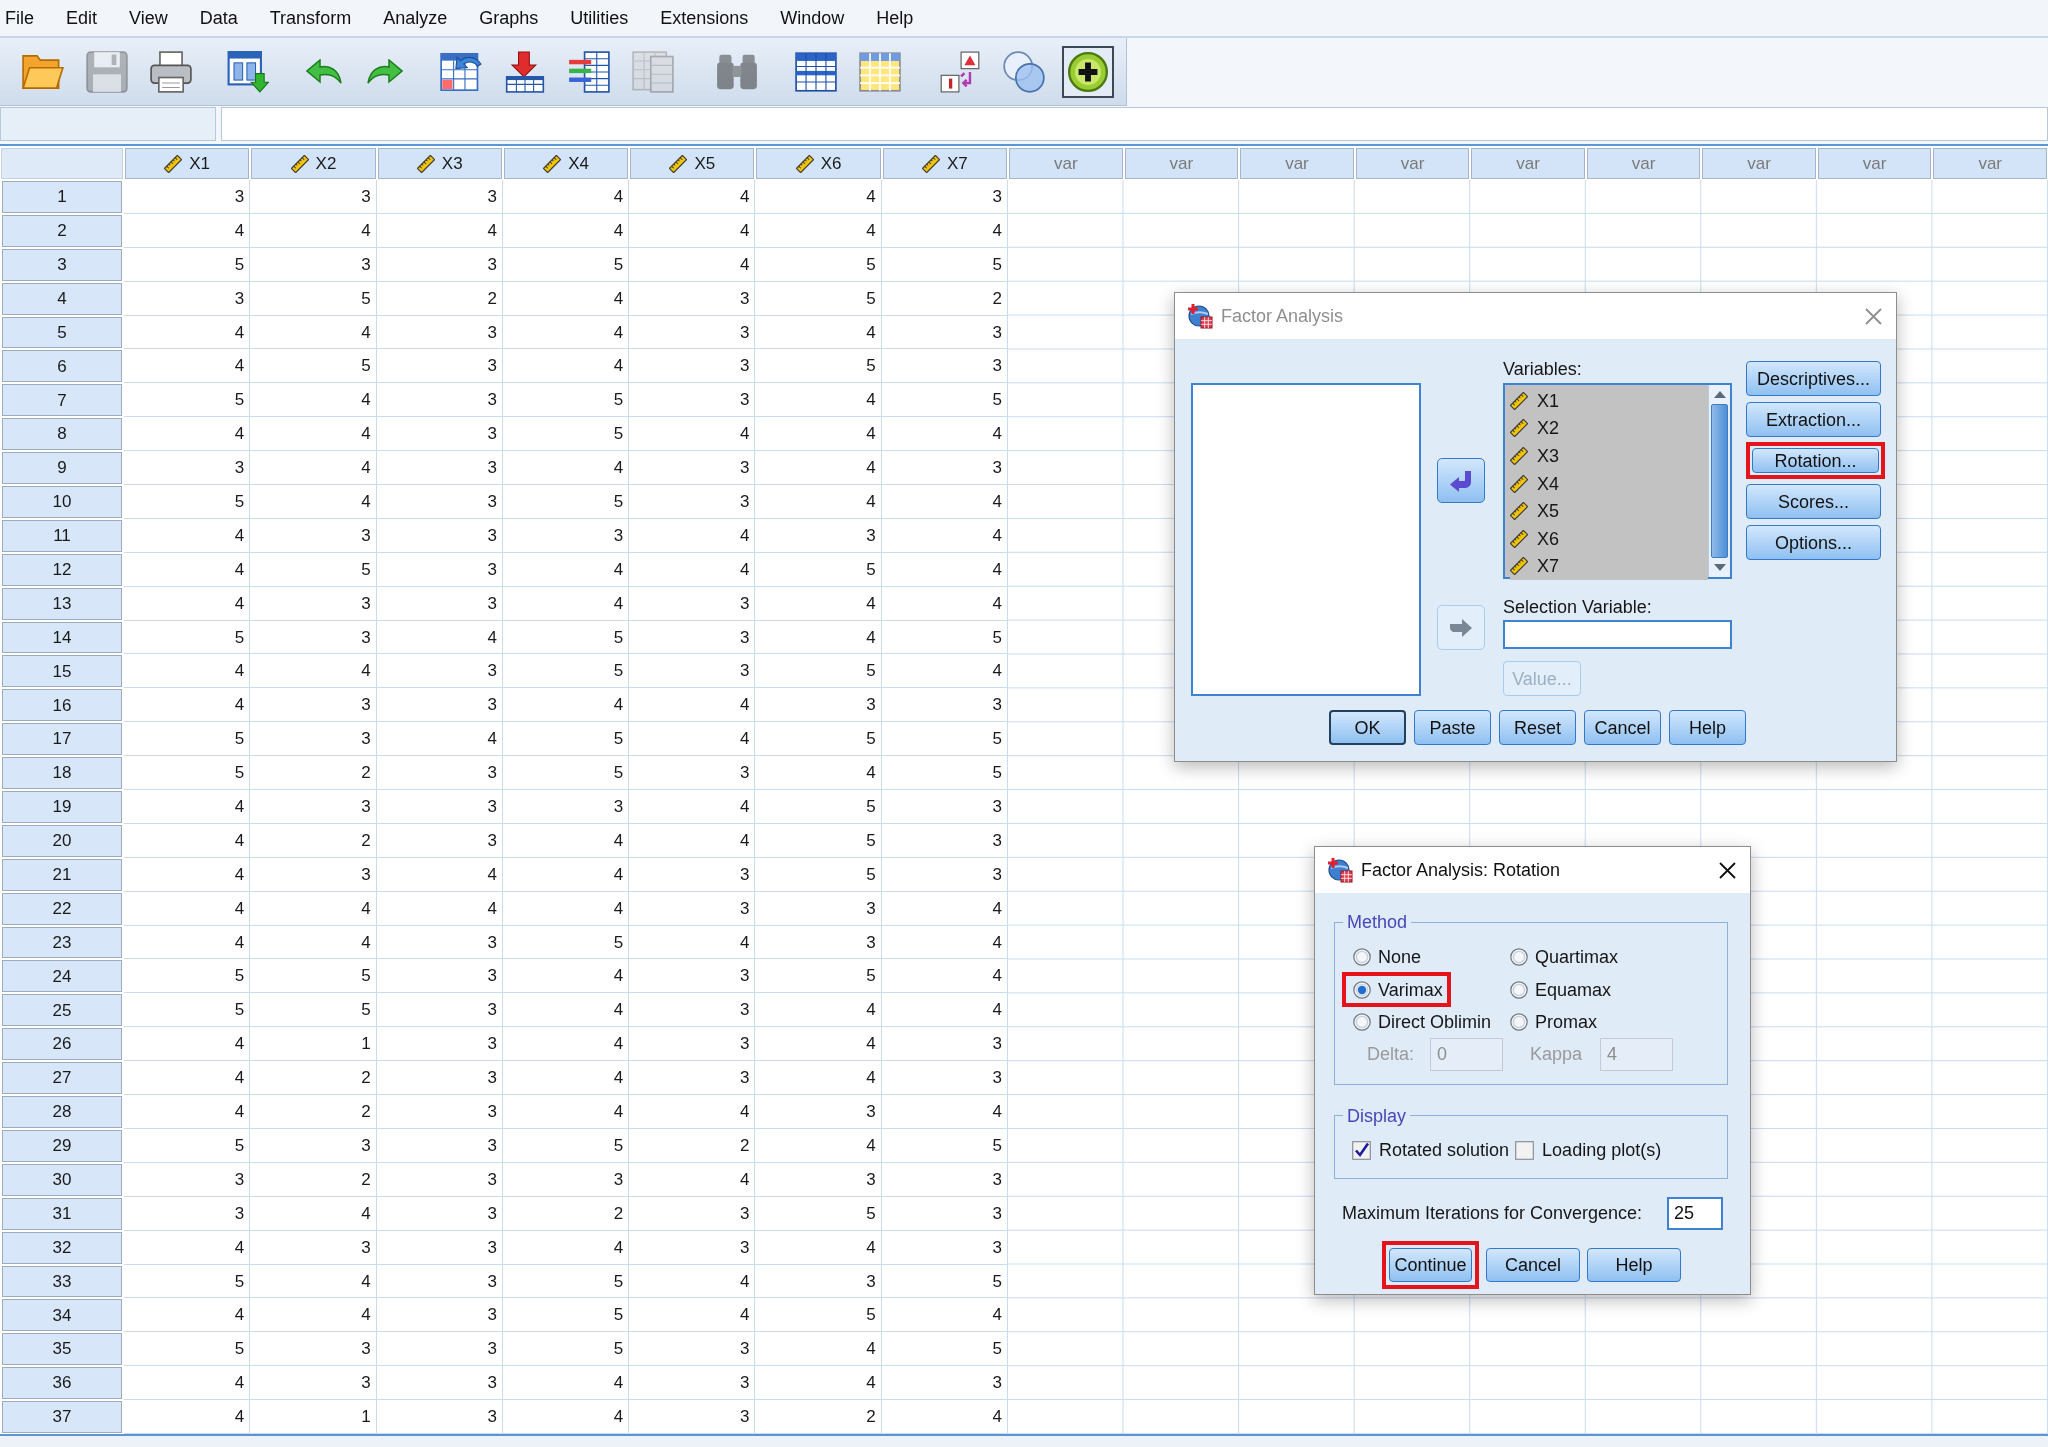 This screenshot has height=1447, width=2048. I want to click on cell-name-field, so click(108, 124).